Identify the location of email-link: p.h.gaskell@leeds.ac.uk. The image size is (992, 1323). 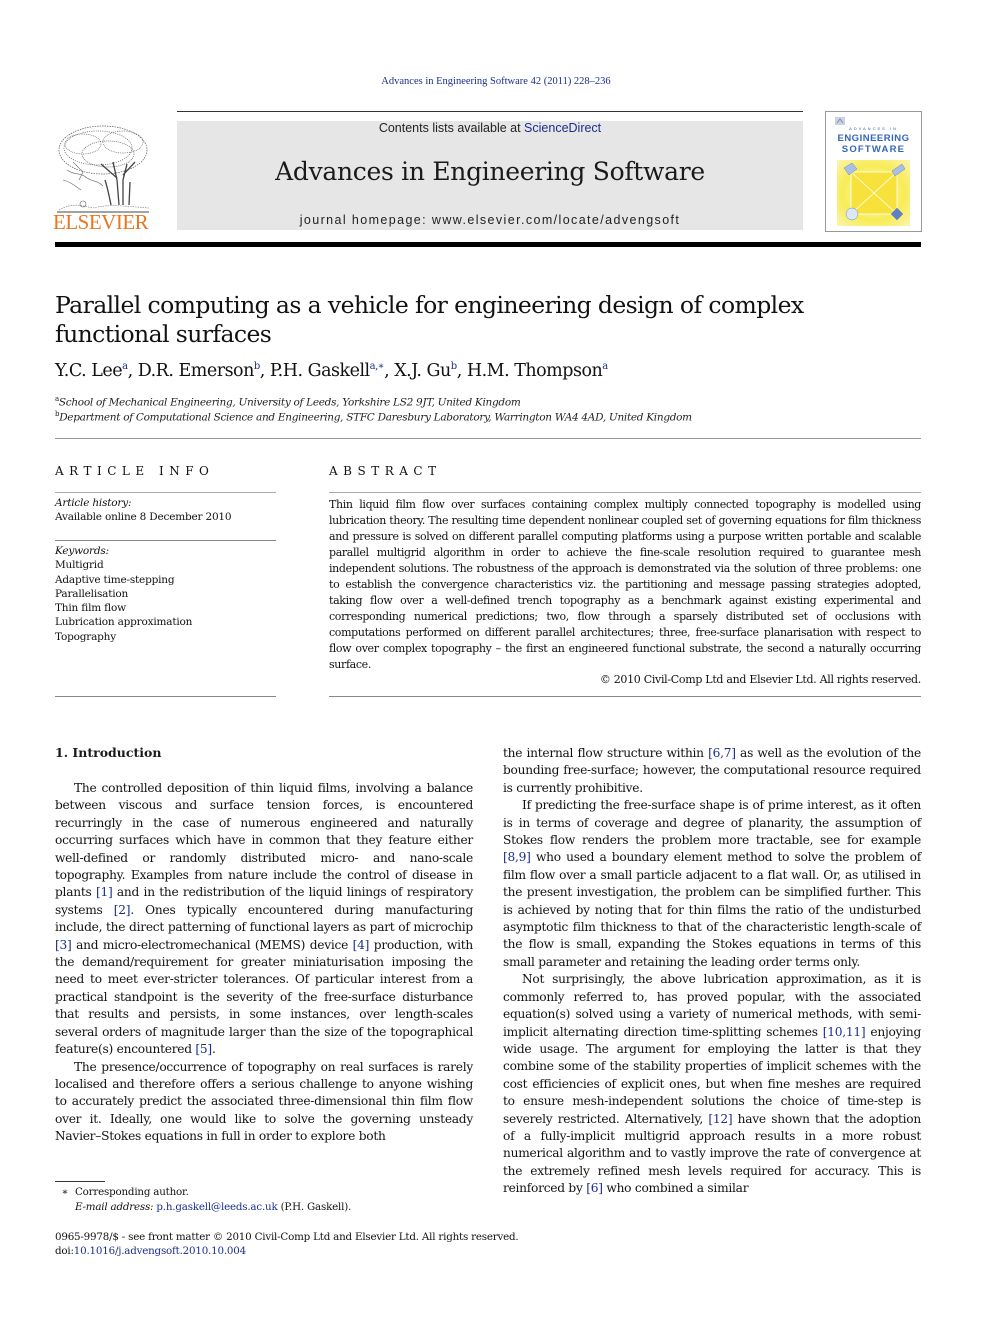
(216, 1207).